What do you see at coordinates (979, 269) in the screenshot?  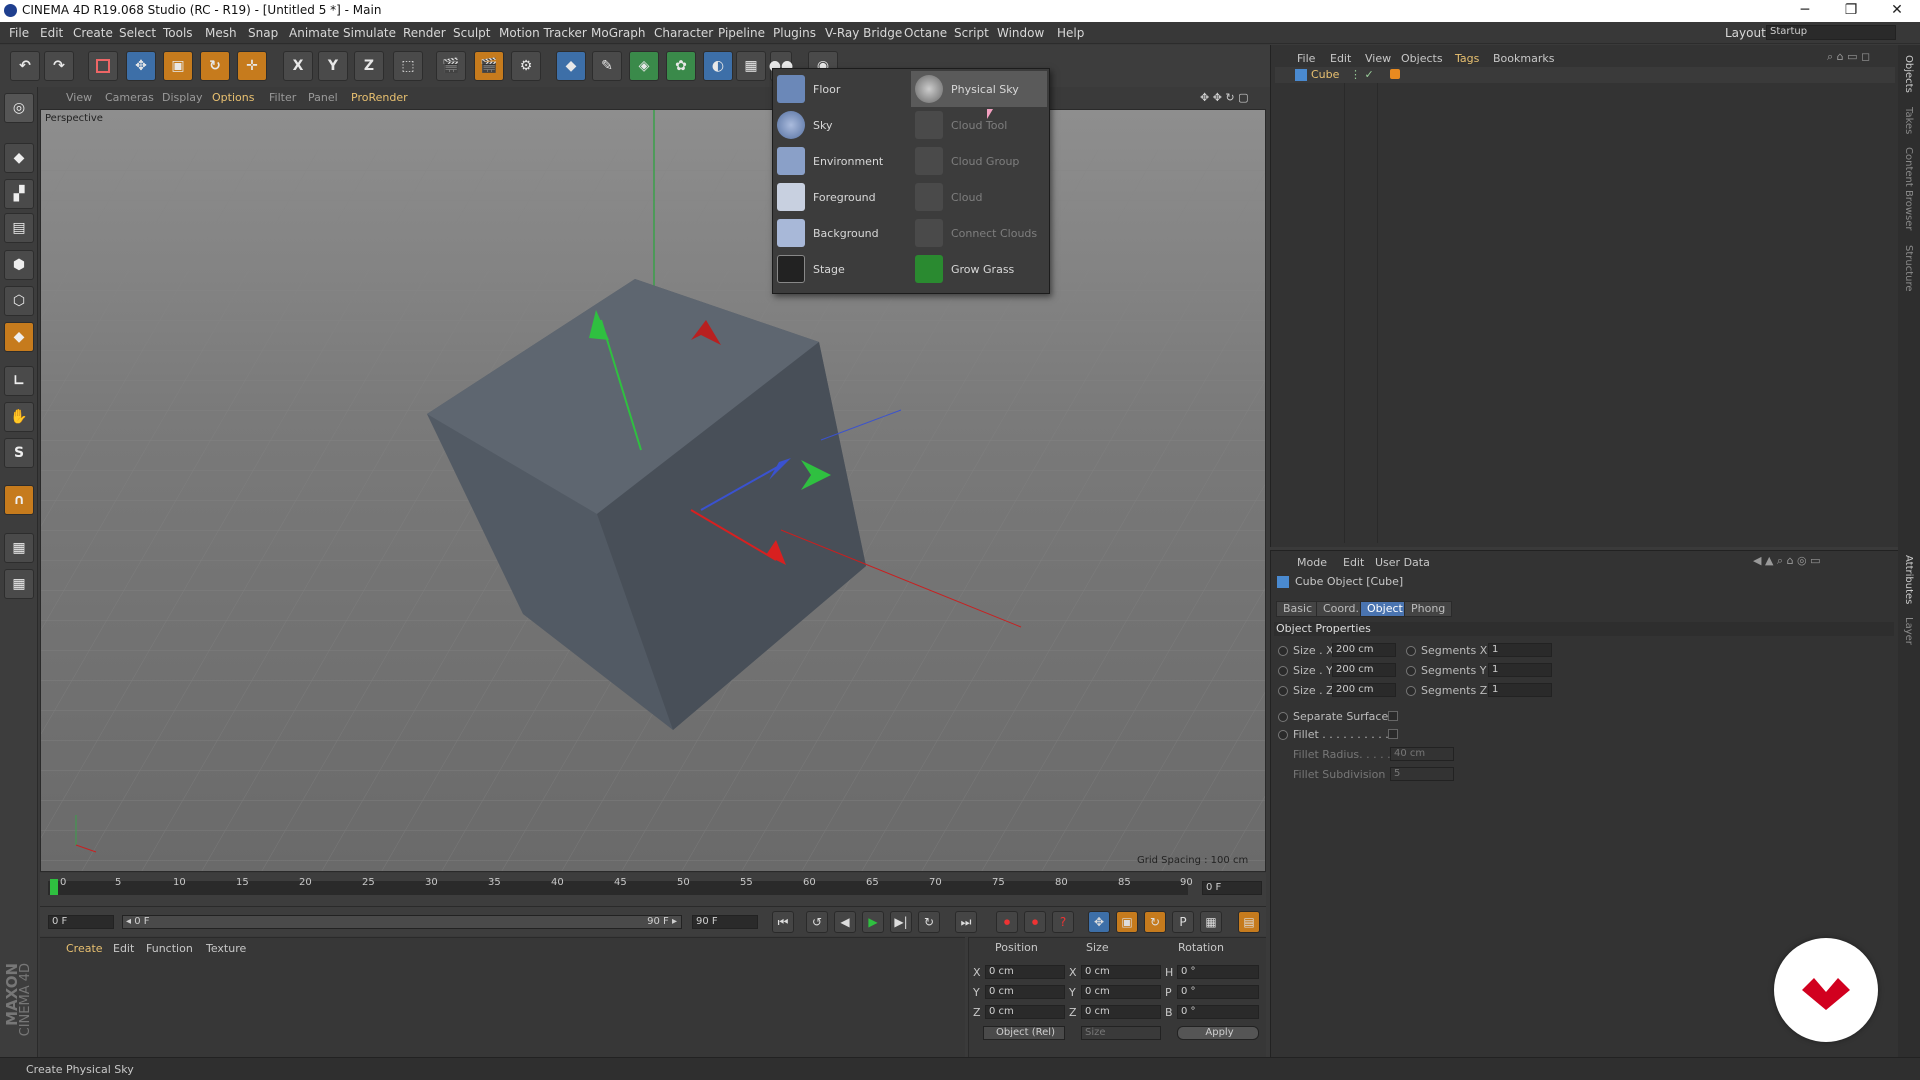 I see `dropdown-item-grow-grass: Grow Grass` at bounding box center [979, 269].